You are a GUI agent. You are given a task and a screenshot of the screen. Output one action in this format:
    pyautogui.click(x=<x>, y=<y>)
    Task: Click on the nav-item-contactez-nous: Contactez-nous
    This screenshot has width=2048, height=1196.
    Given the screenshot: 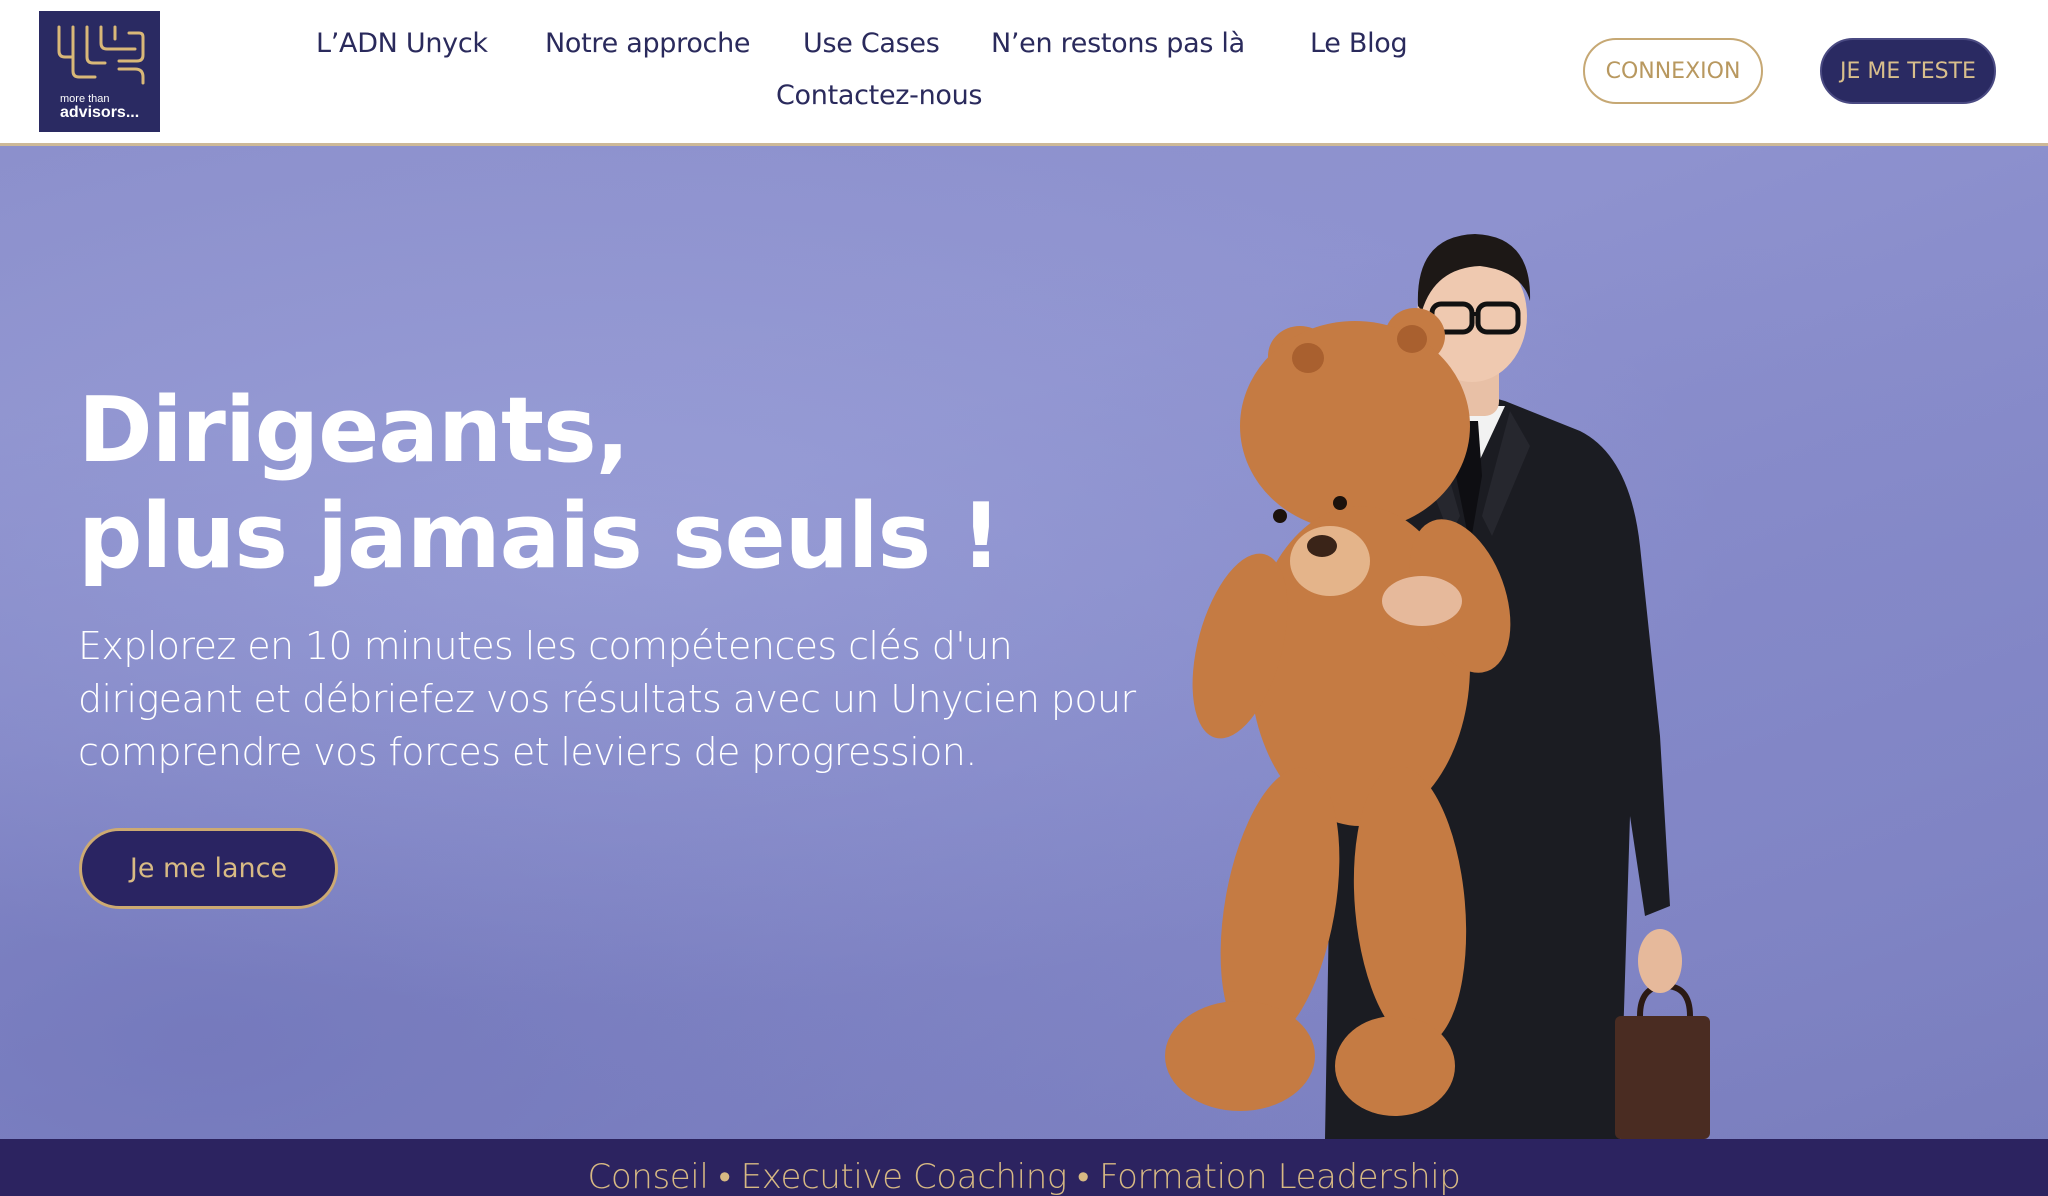 What is the action you would take?
    pyautogui.click(x=879, y=95)
    